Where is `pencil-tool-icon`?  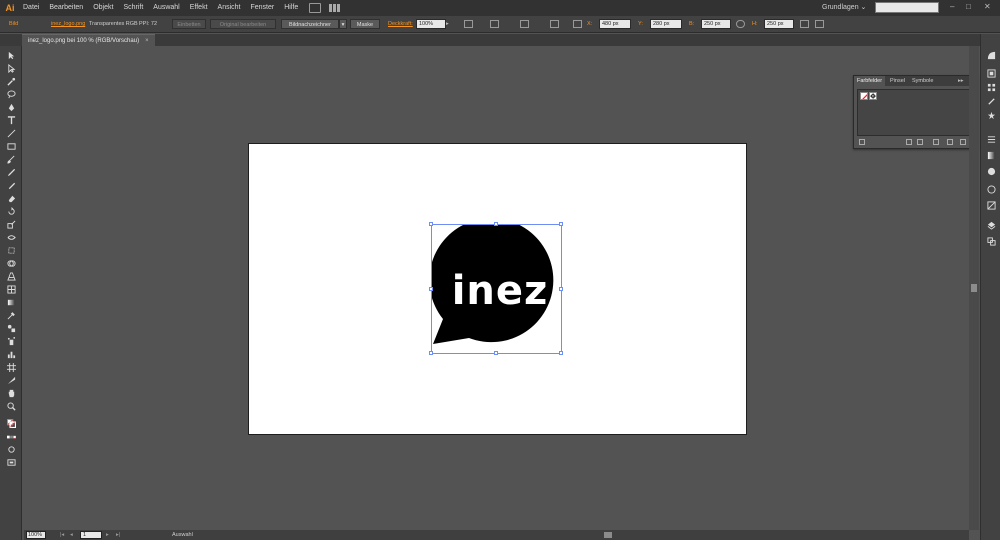 pencil-tool-icon is located at coordinates (11, 172).